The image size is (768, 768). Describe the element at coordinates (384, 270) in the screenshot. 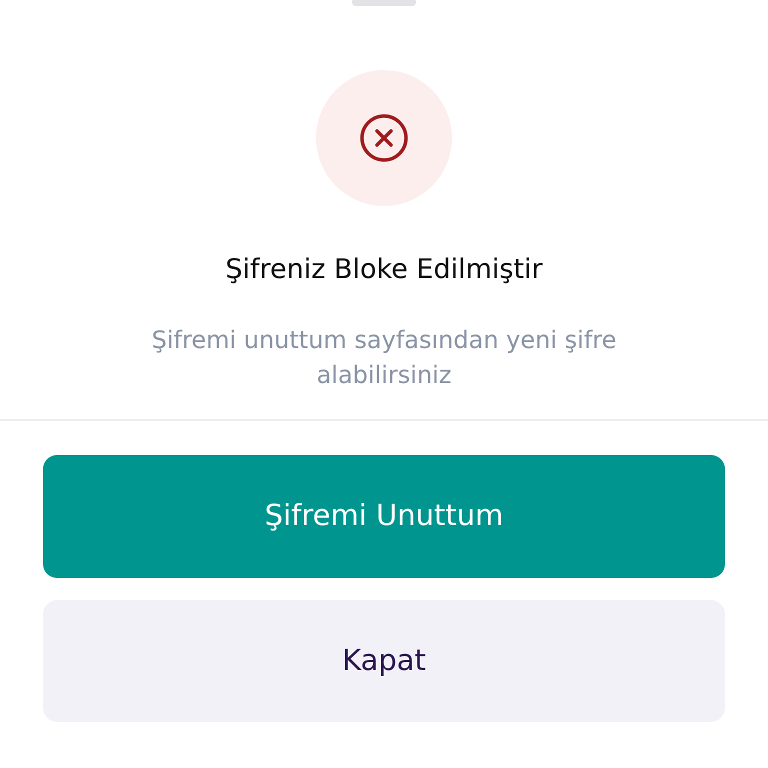

I see `dialog-title: Şifreniz Bloke Edilmiştir` at that location.